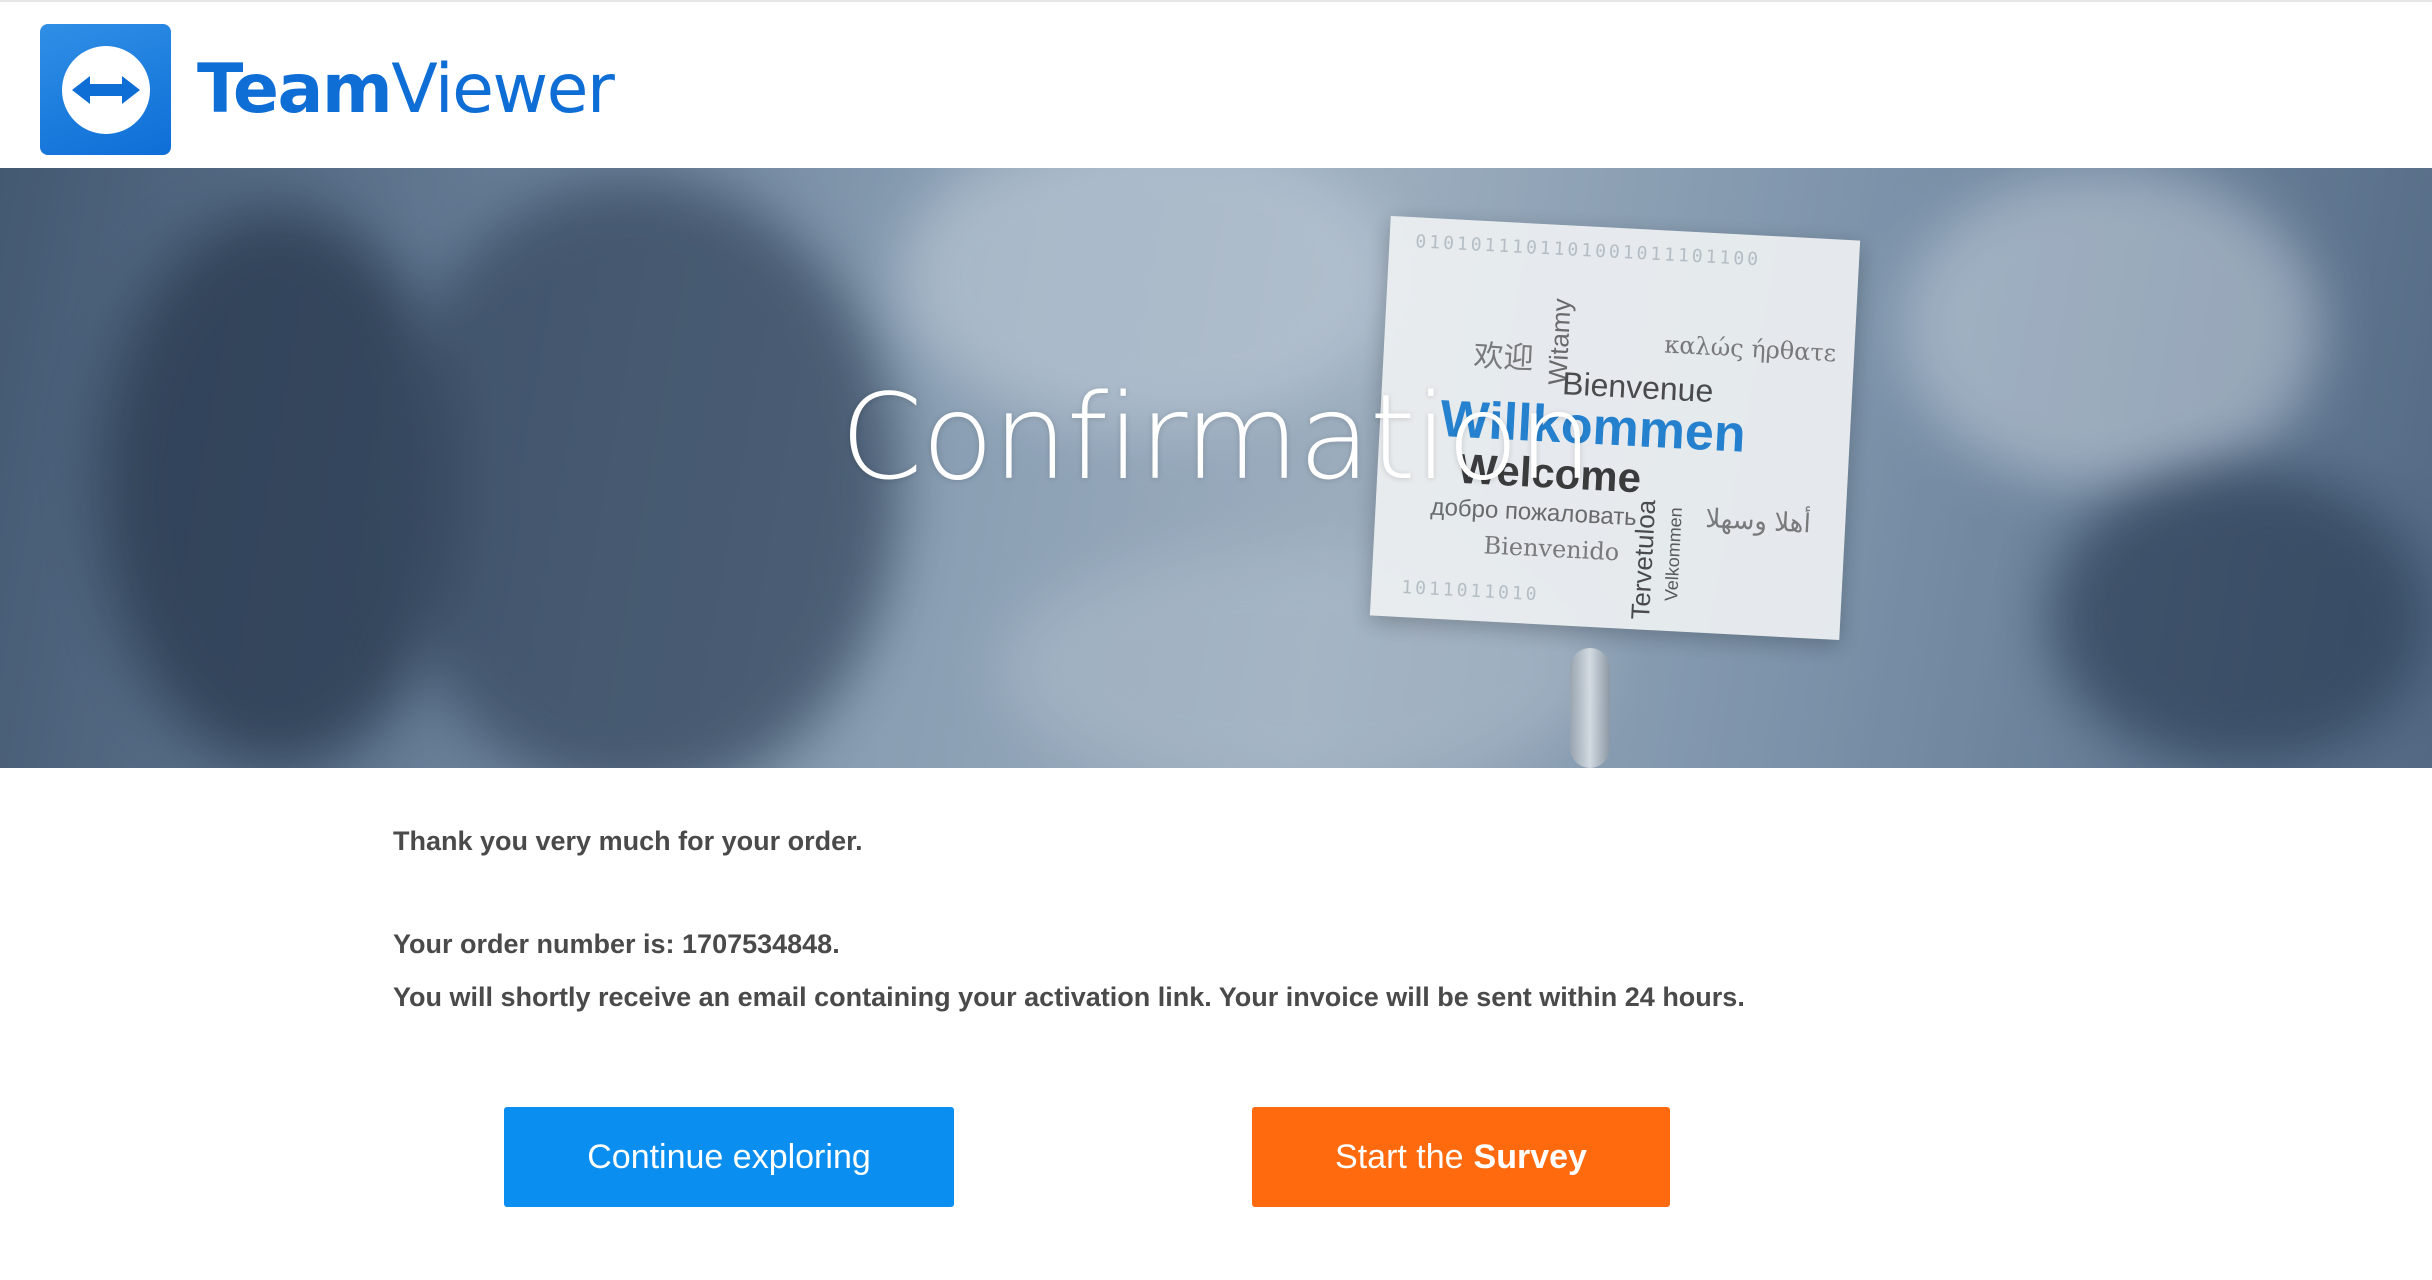 The width and height of the screenshot is (2432, 1280). I want to click on start-survey-button: Start the Survey, so click(1461, 1157).